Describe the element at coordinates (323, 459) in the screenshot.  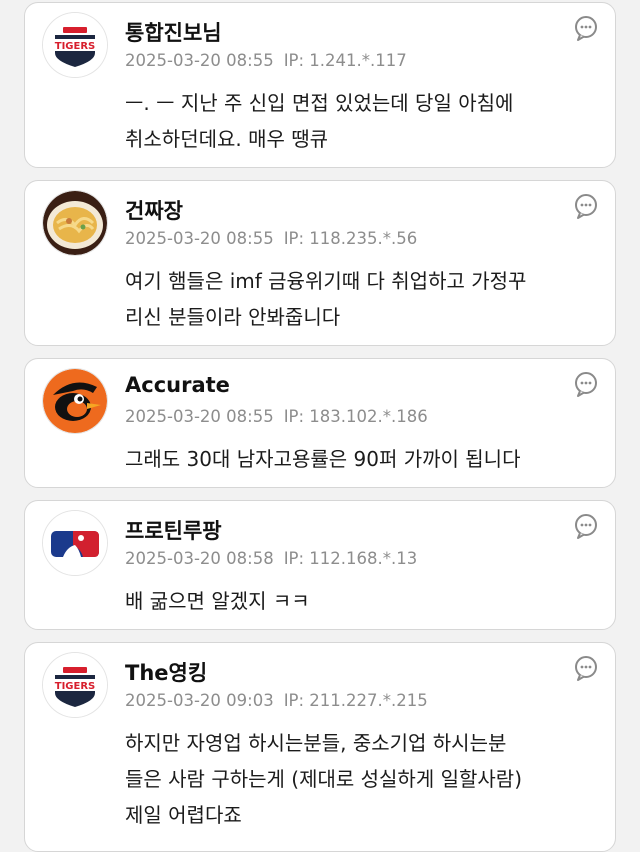
I see `comment-line: 그래도 30대 남자고용률은 90퍼 가까이 됩니다` at that location.